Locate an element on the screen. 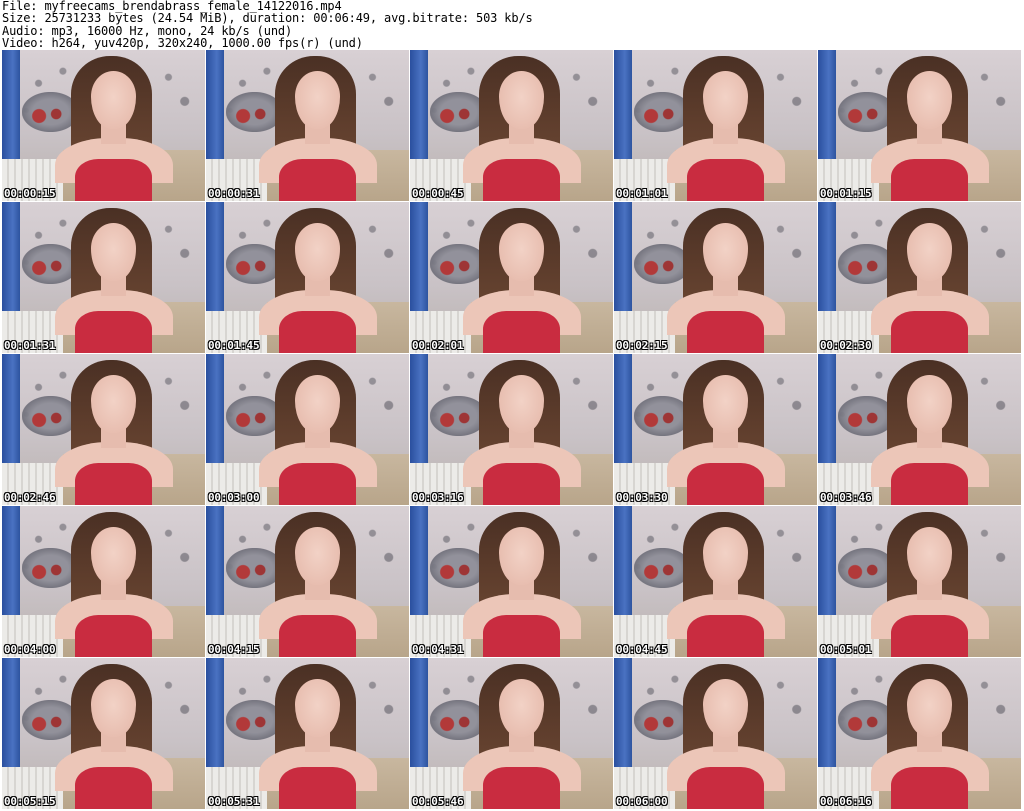 This screenshot has height=811, width=1024. video-frame-thumbnail: 00:00:15 is located at coordinates (103, 125).